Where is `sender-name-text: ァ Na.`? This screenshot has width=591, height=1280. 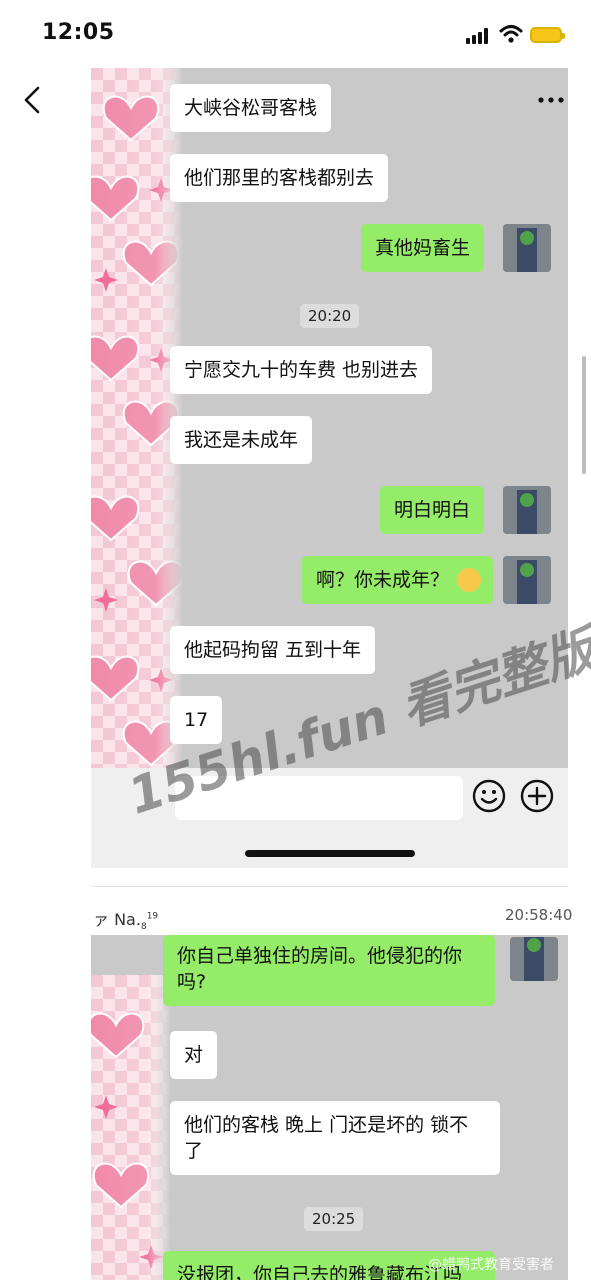 sender-name-text: ァ Na. is located at coordinates (117, 919).